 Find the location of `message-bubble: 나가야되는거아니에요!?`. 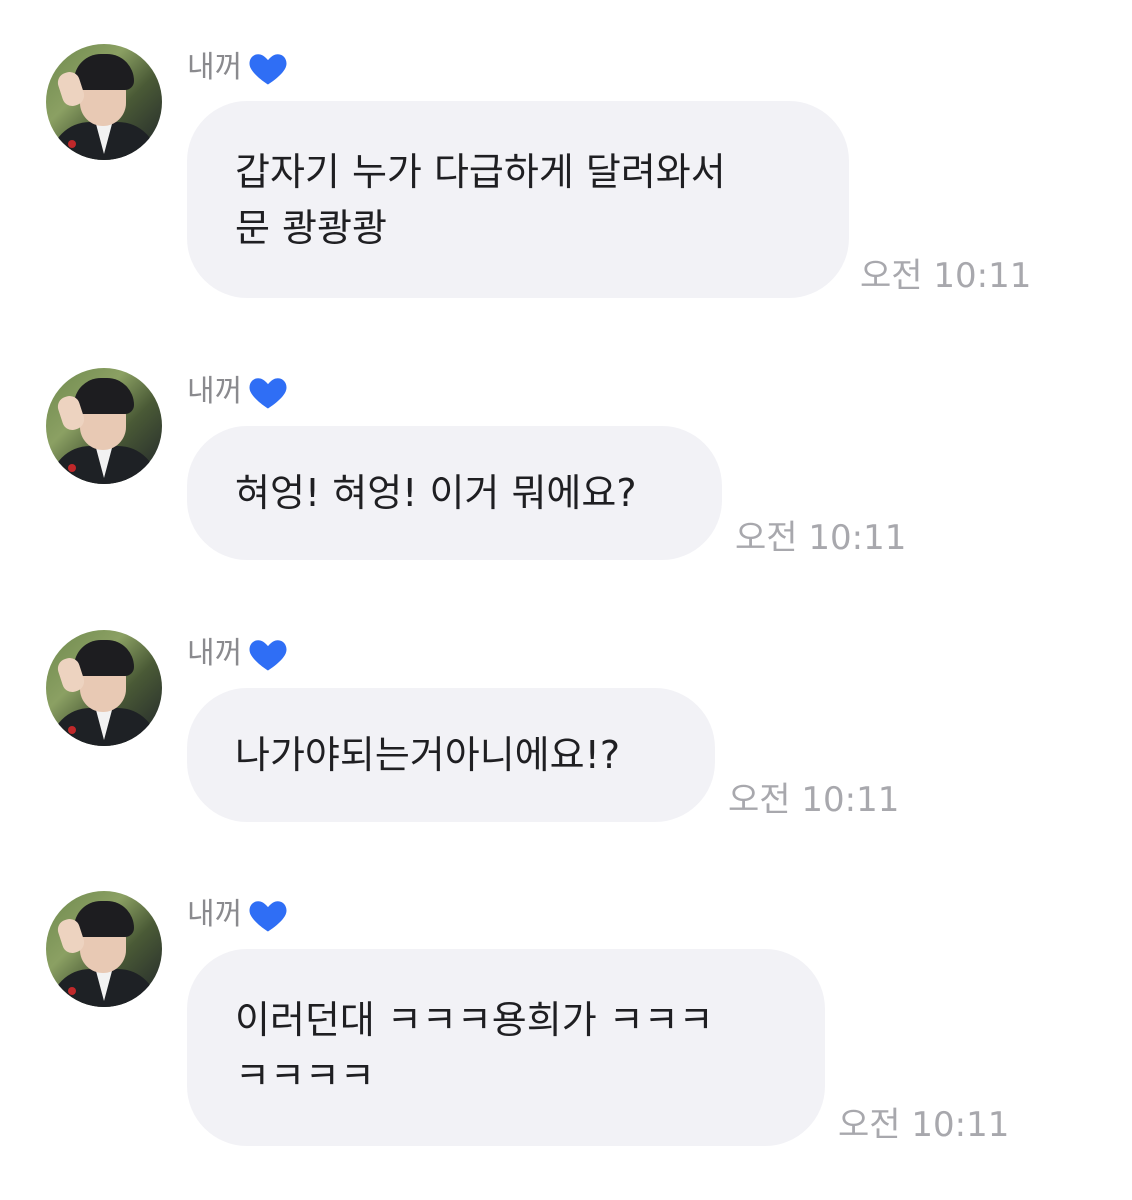

message-bubble: 나가야되는거아니에요!? is located at coordinates (451, 755).